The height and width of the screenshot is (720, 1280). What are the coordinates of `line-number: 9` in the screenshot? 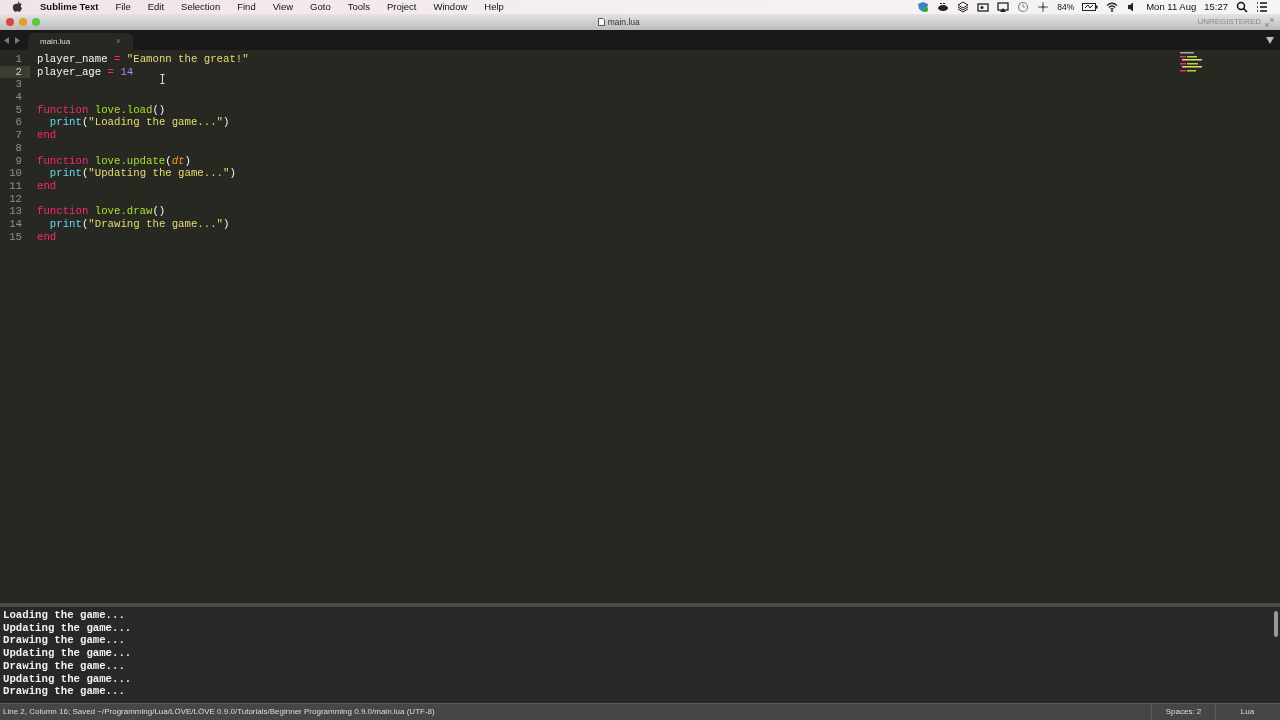 It's located at (18, 161).